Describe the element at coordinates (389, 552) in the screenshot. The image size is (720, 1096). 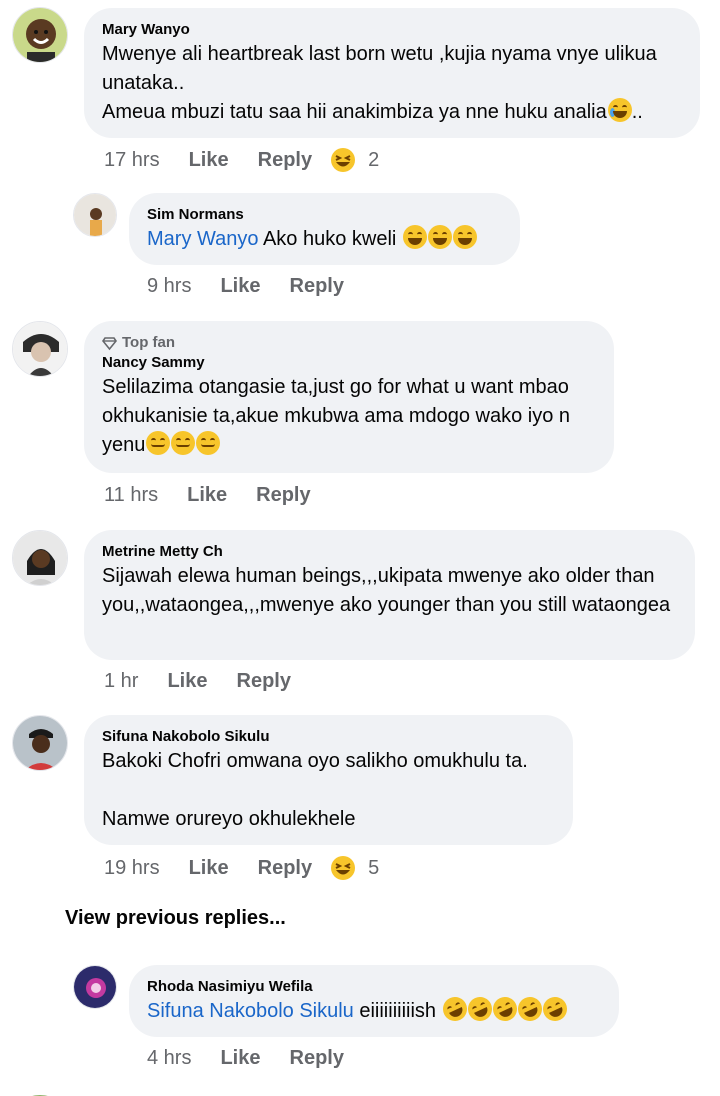
I see `comment-author: Metrine Metty Ch` at that location.